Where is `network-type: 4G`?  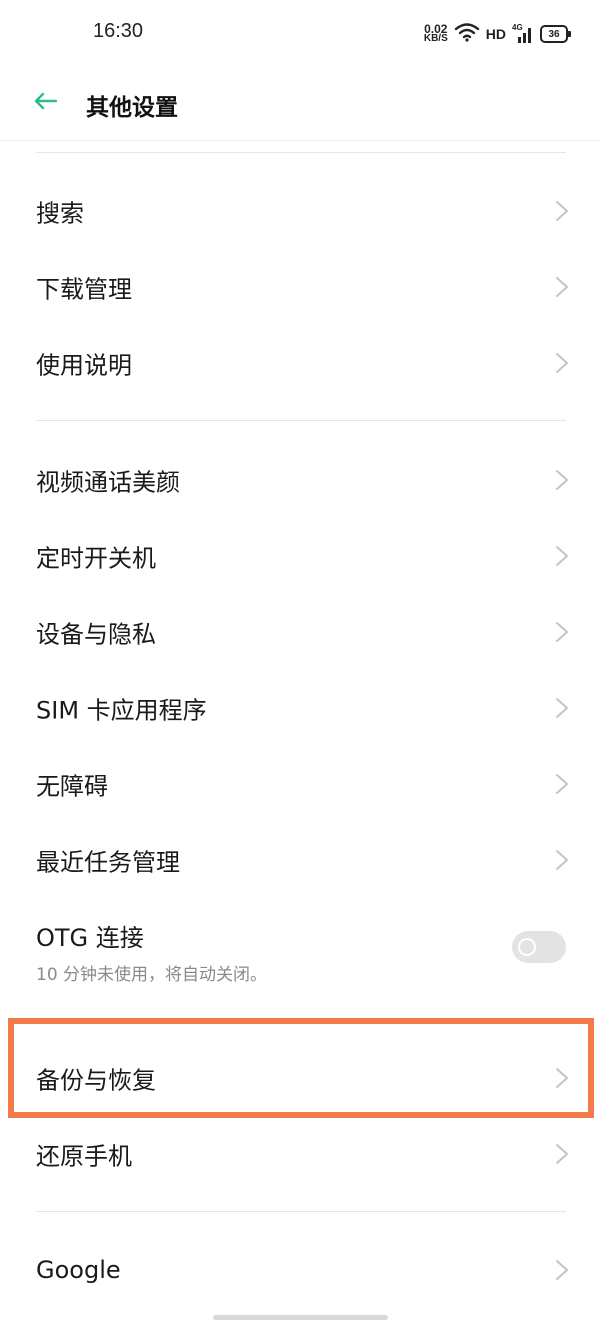 network-type: 4G is located at coordinates (517, 27).